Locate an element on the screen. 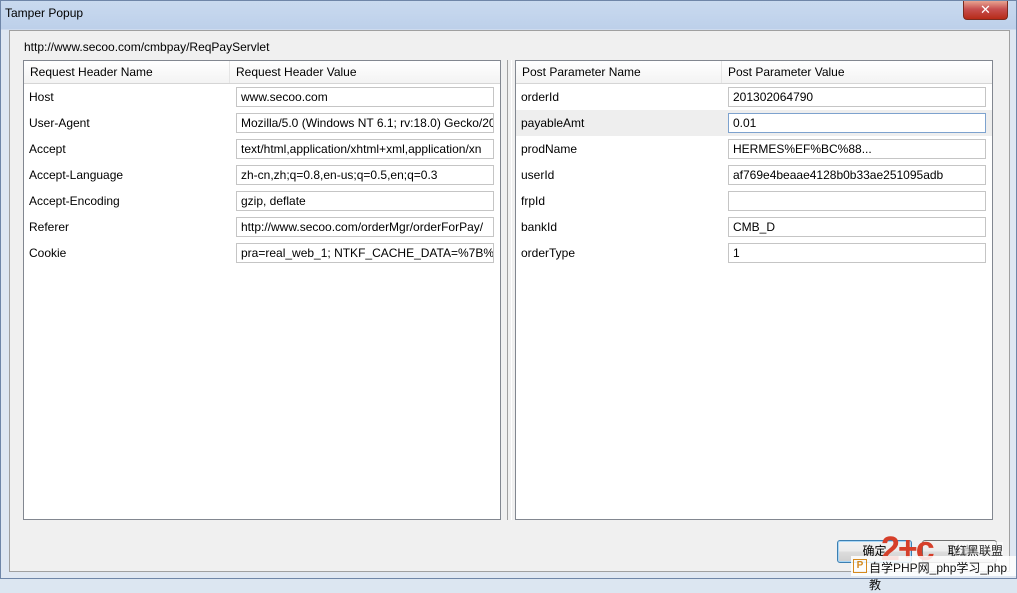 This screenshot has height=593, width=1017. header-name: Accept is located at coordinates (47, 149).